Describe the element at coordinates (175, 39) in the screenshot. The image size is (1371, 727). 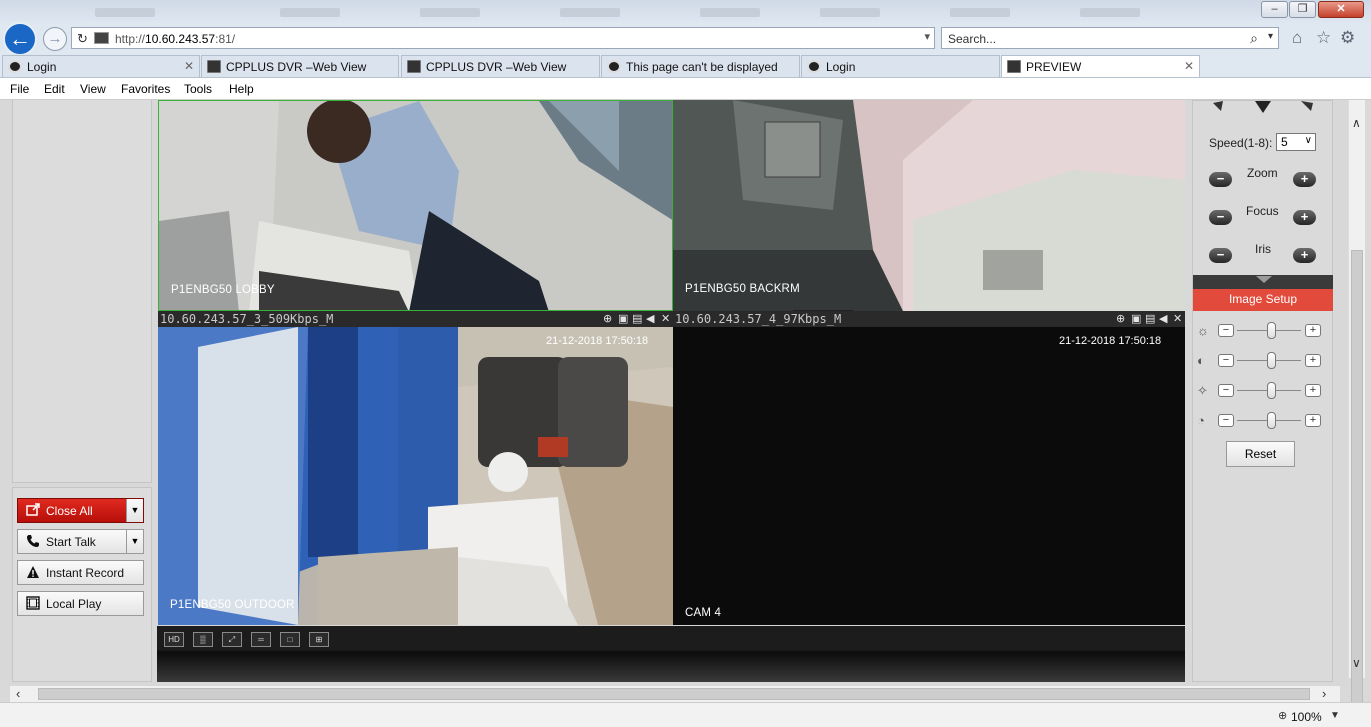
I see `address-url: http://10.60.243.57:81/` at that location.